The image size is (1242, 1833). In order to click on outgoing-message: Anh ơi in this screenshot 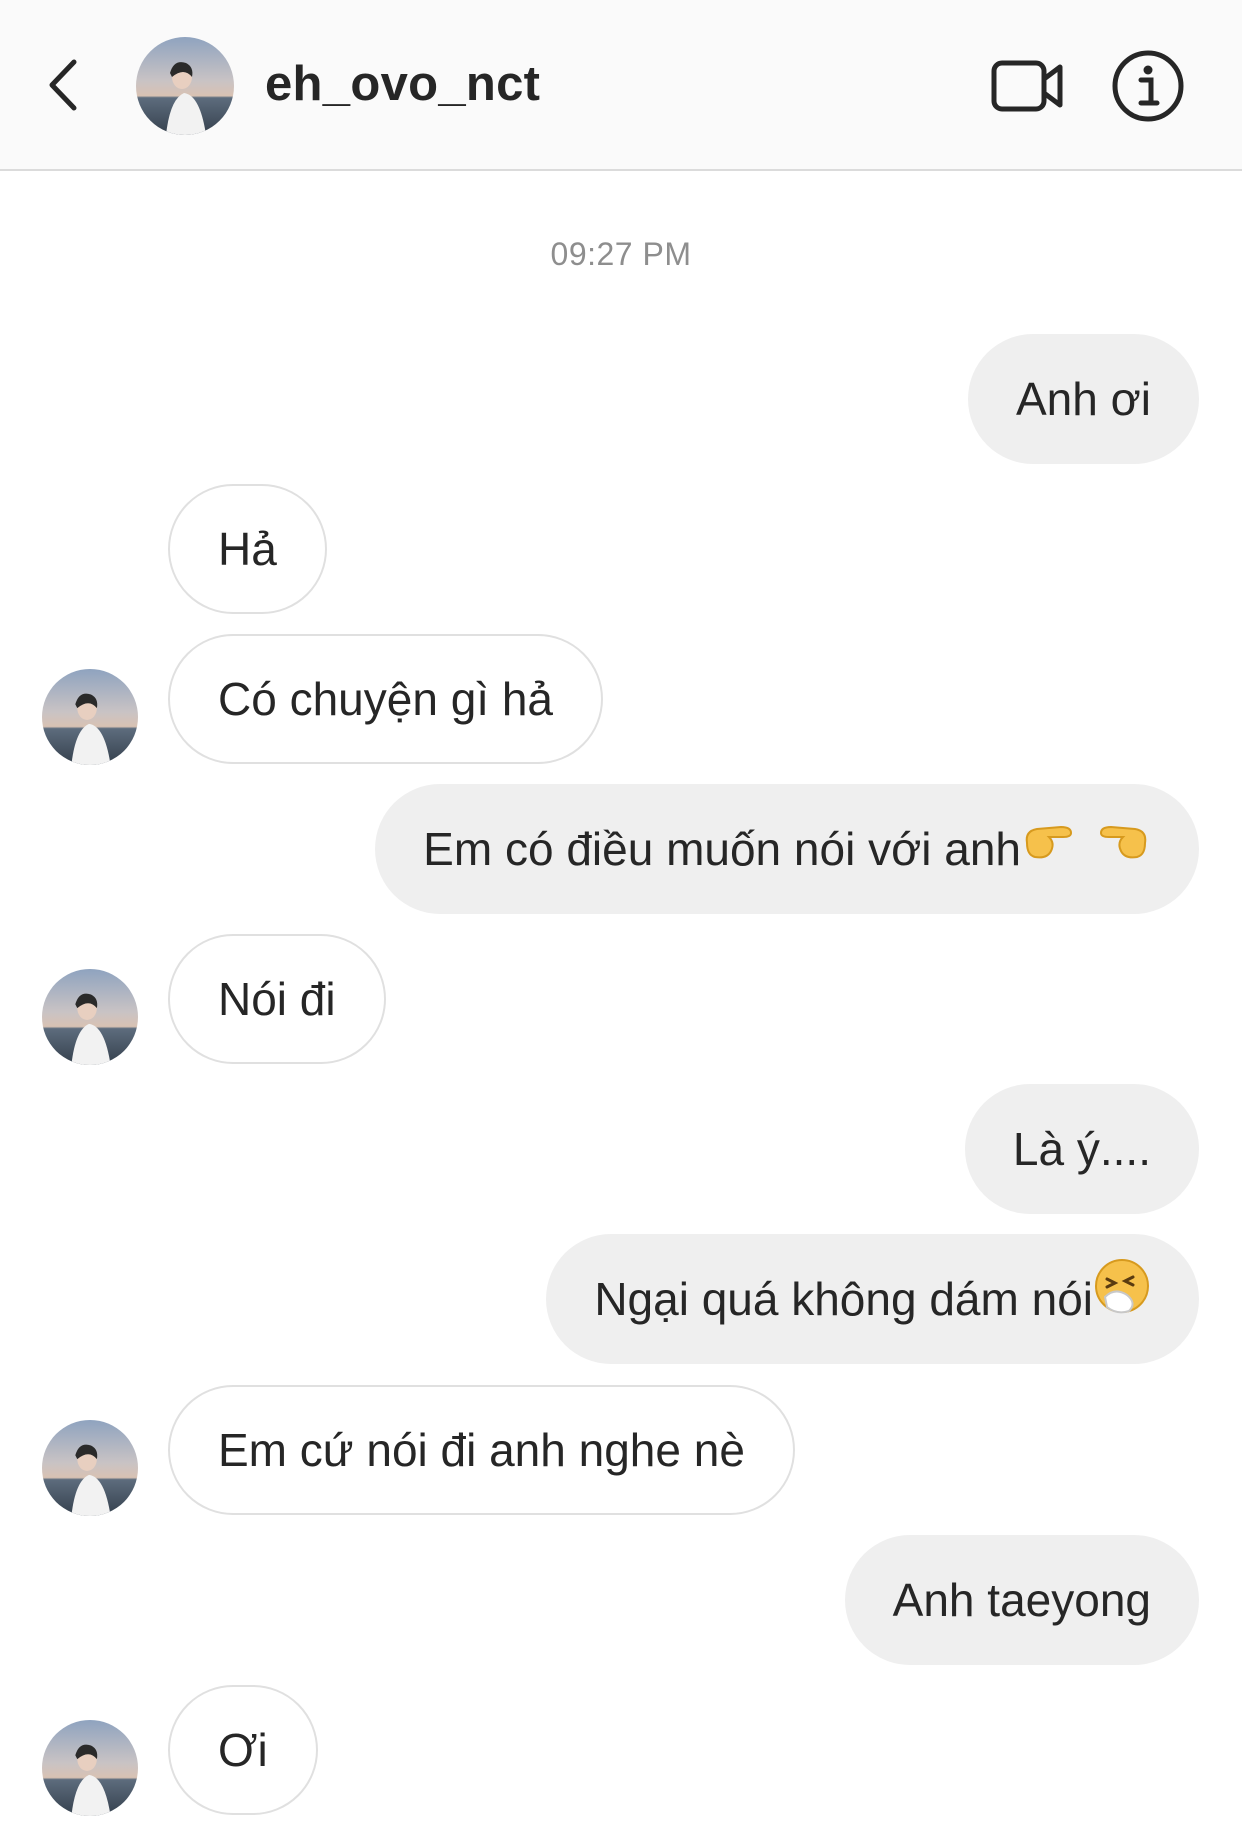, I will do `click(1083, 399)`.